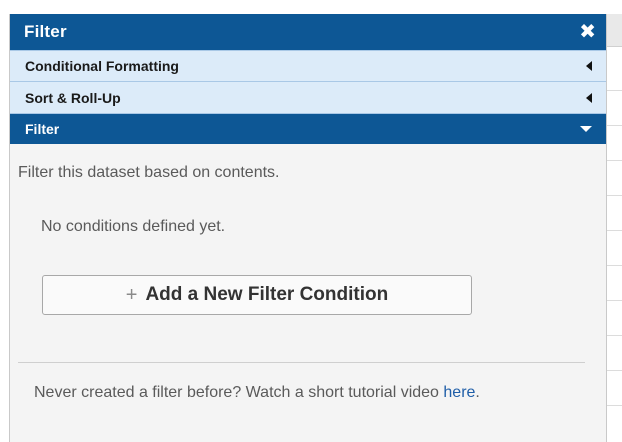  I want to click on section-sort-rollup: Sort & Roll-Up, so click(308, 98).